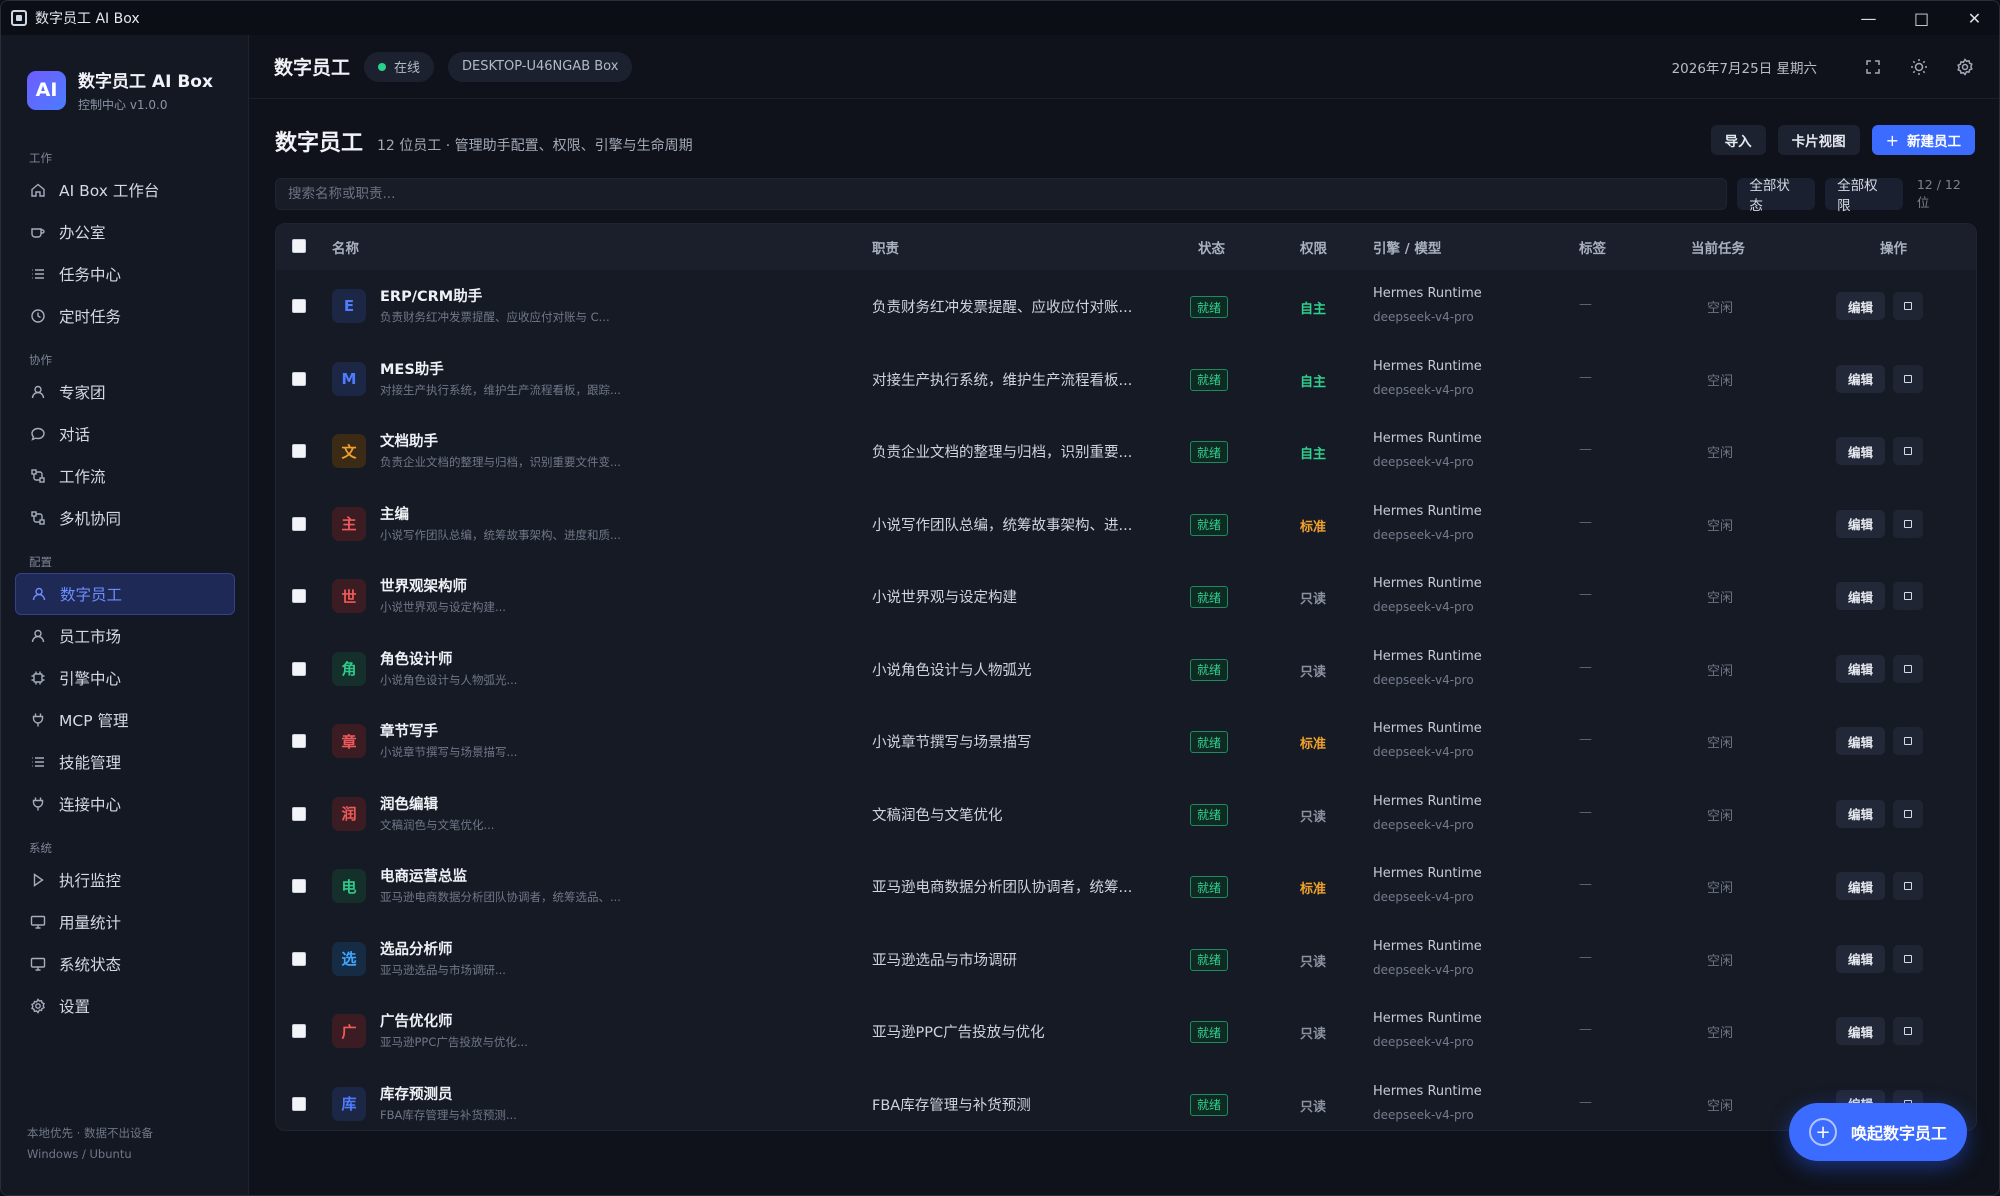 Image resolution: width=2000 pixels, height=1196 pixels. I want to click on status-filter-select: 全部状态, so click(1776, 196).